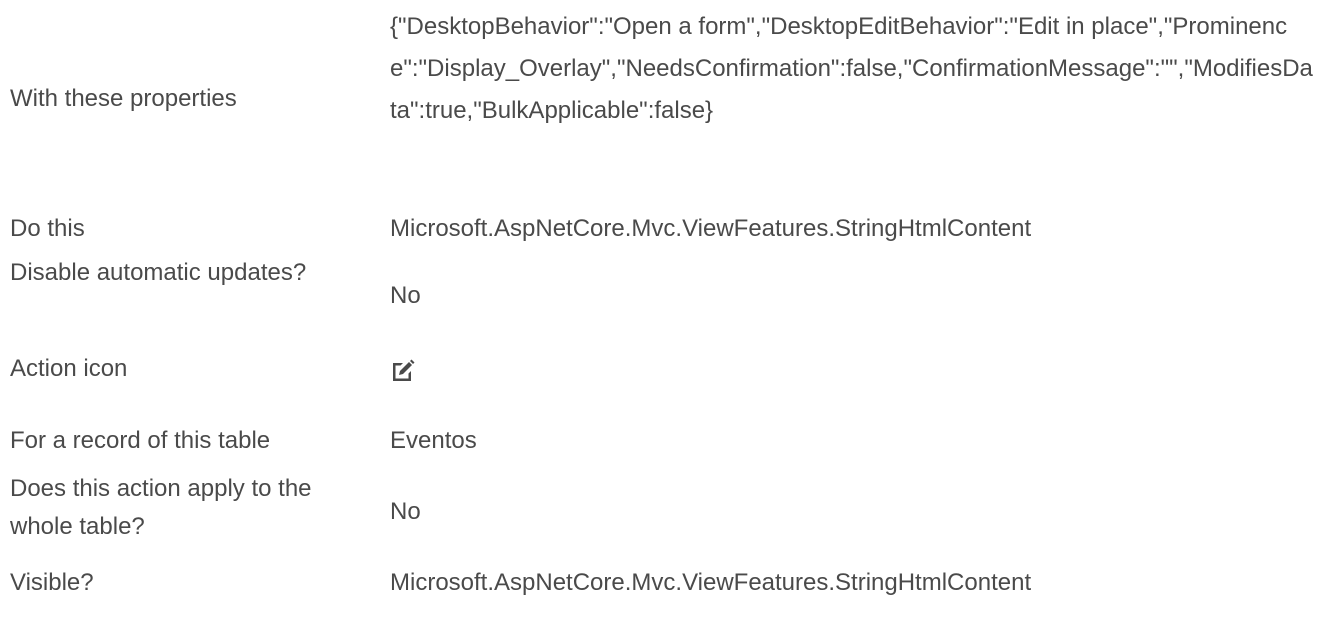 The width and height of the screenshot is (1324, 618). Describe the element at coordinates (47, 228) in the screenshot. I see `property-label: Do this` at that location.